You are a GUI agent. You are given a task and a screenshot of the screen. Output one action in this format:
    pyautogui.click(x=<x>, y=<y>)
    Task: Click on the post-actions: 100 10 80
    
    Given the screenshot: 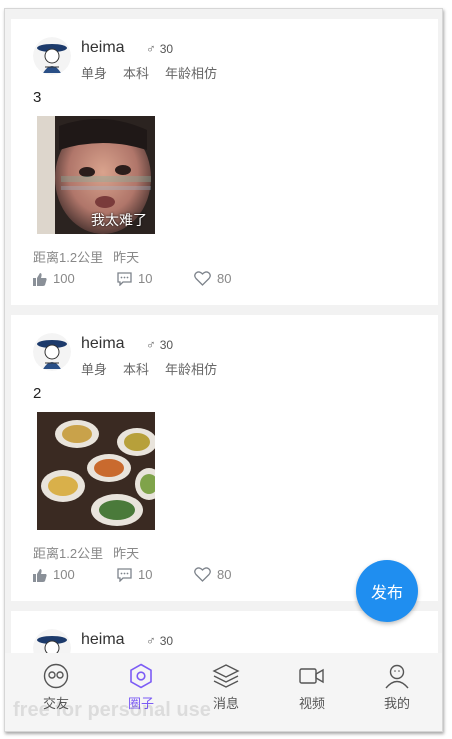 What is the action you would take?
    pyautogui.click(x=233, y=281)
    